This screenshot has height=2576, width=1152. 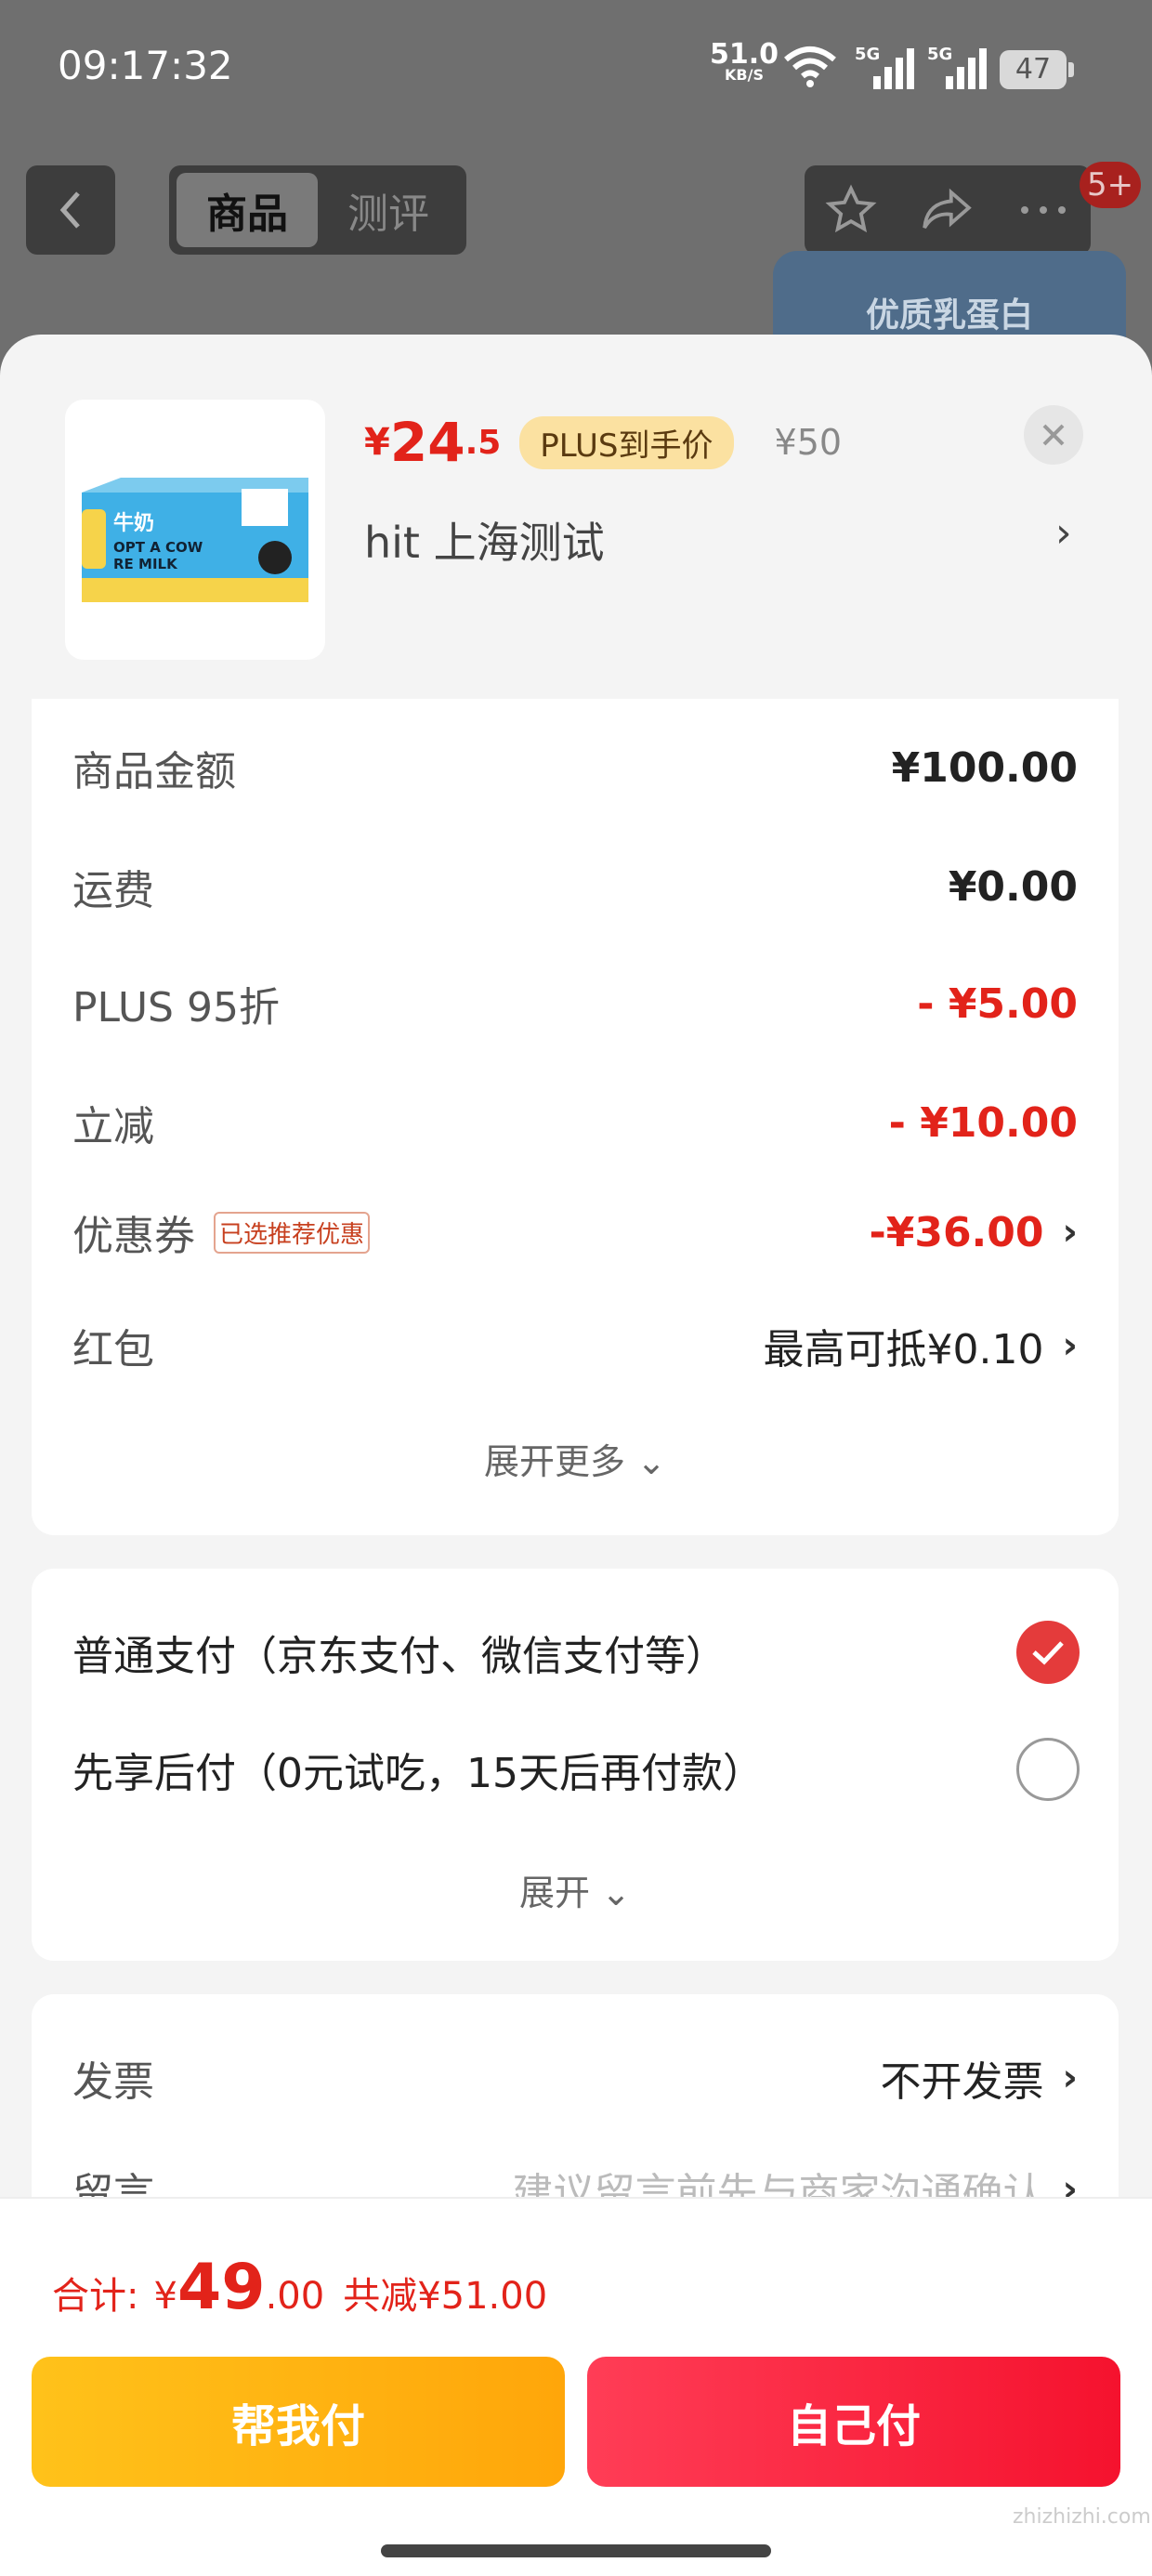 What do you see at coordinates (113, 1126) in the screenshot?
I see `summary-label: 立减` at bounding box center [113, 1126].